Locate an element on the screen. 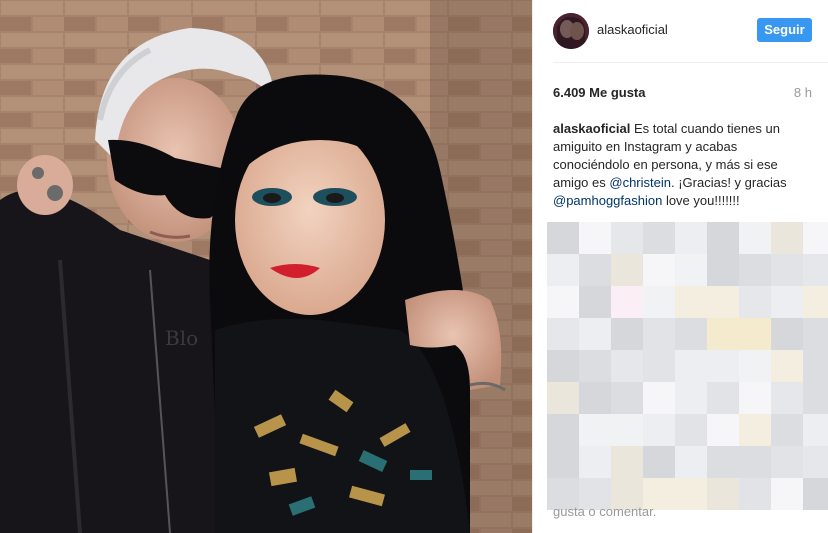  follow-button: Seguir is located at coordinates (784, 30).